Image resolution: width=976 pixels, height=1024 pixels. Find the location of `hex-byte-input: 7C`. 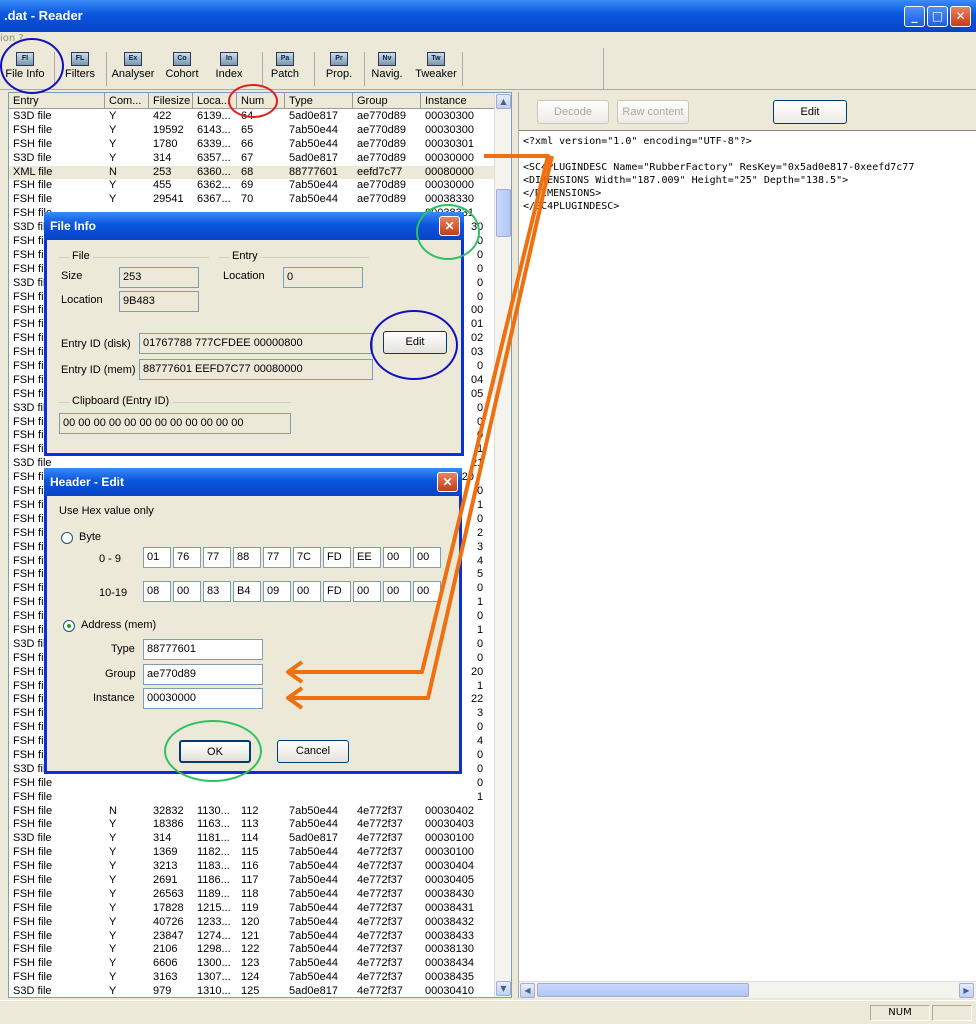

hex-byte-input: 7C is located at coordinates (307, 557).